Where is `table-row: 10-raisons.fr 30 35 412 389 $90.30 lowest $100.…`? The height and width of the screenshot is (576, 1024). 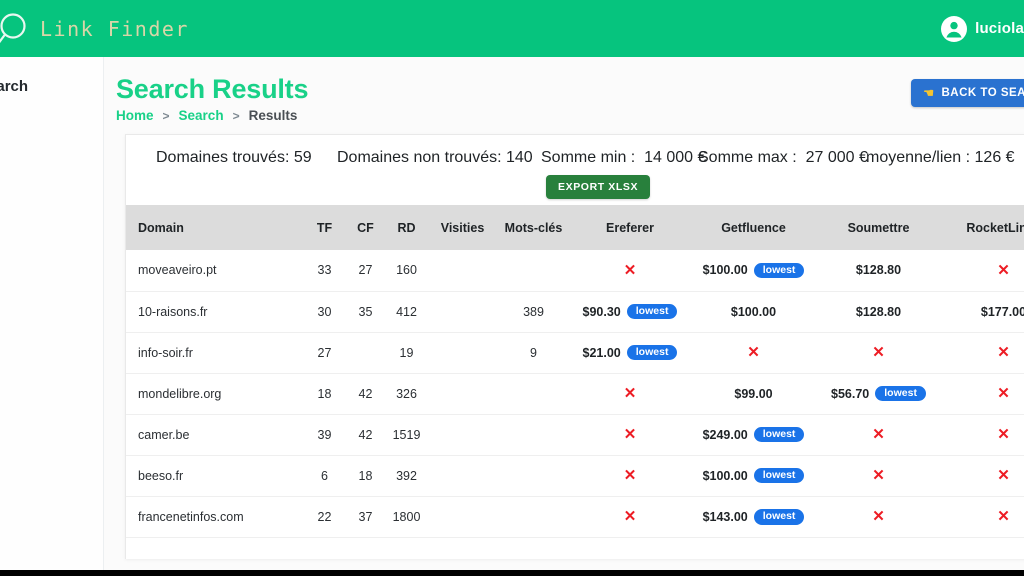 table-row: 10-raisons.fr 30 35 412 389 $90.30 lowest $100.… is located at coordinates (575, 311).